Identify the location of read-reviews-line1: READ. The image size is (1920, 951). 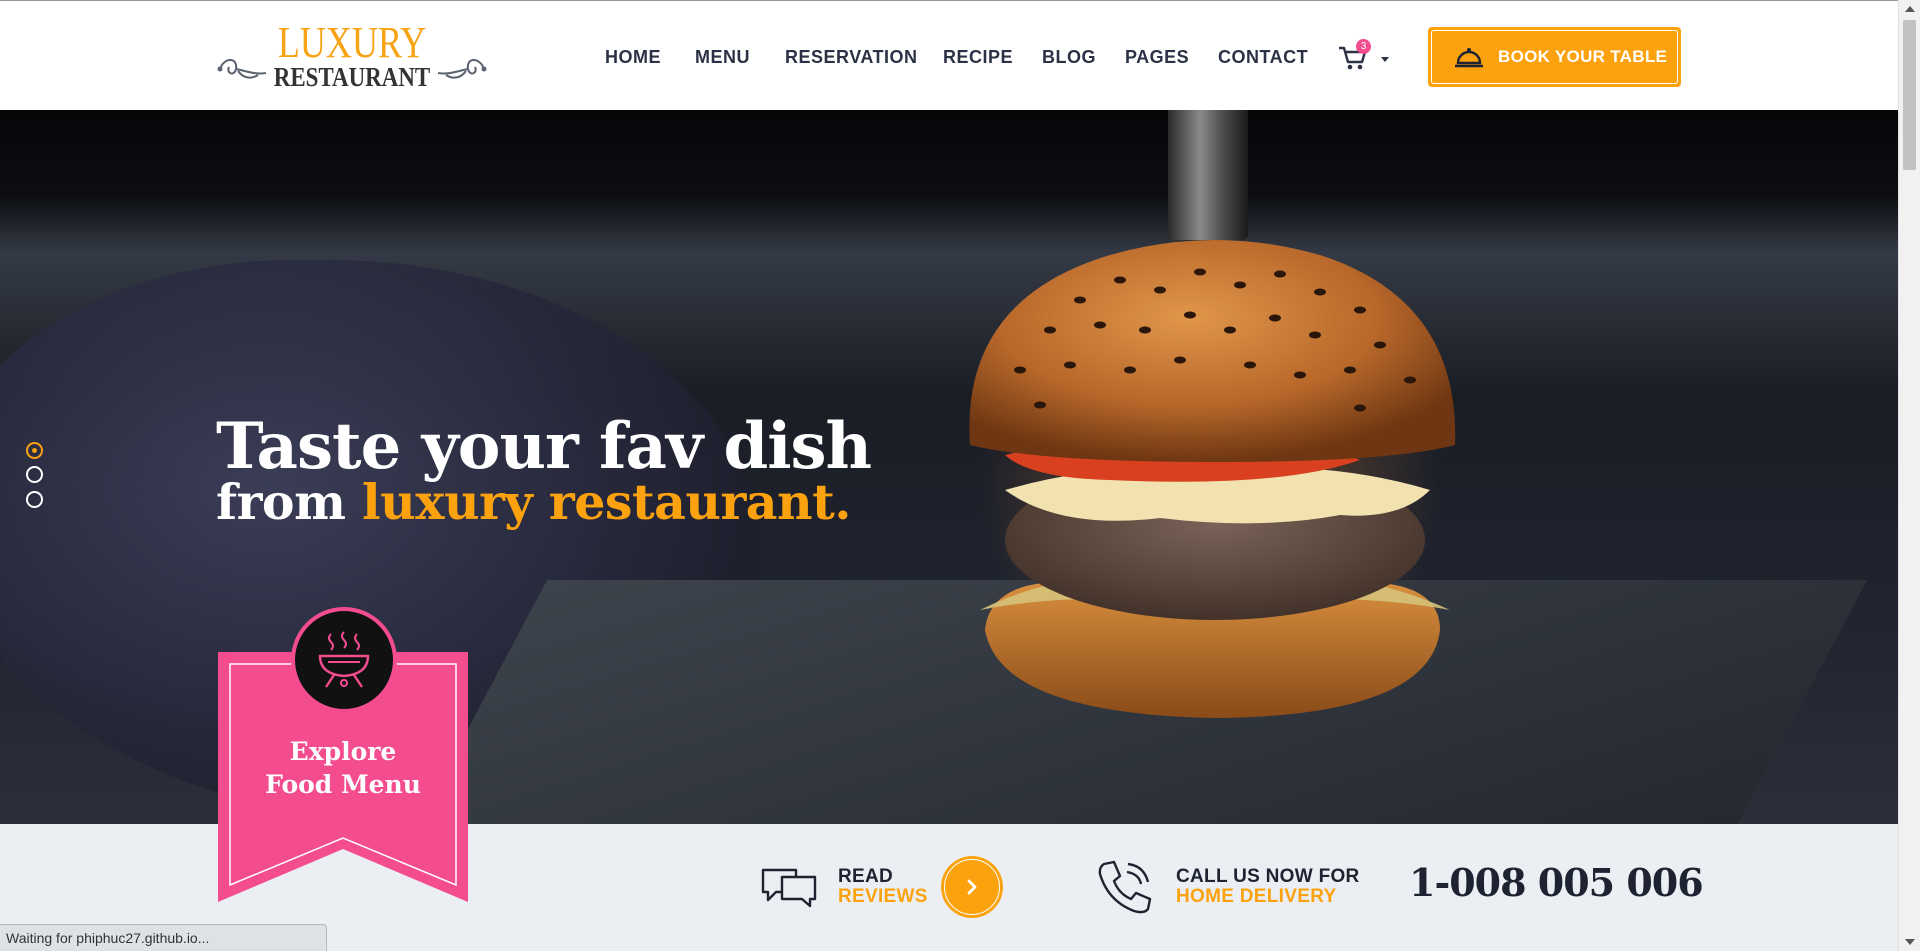
(866, 876).